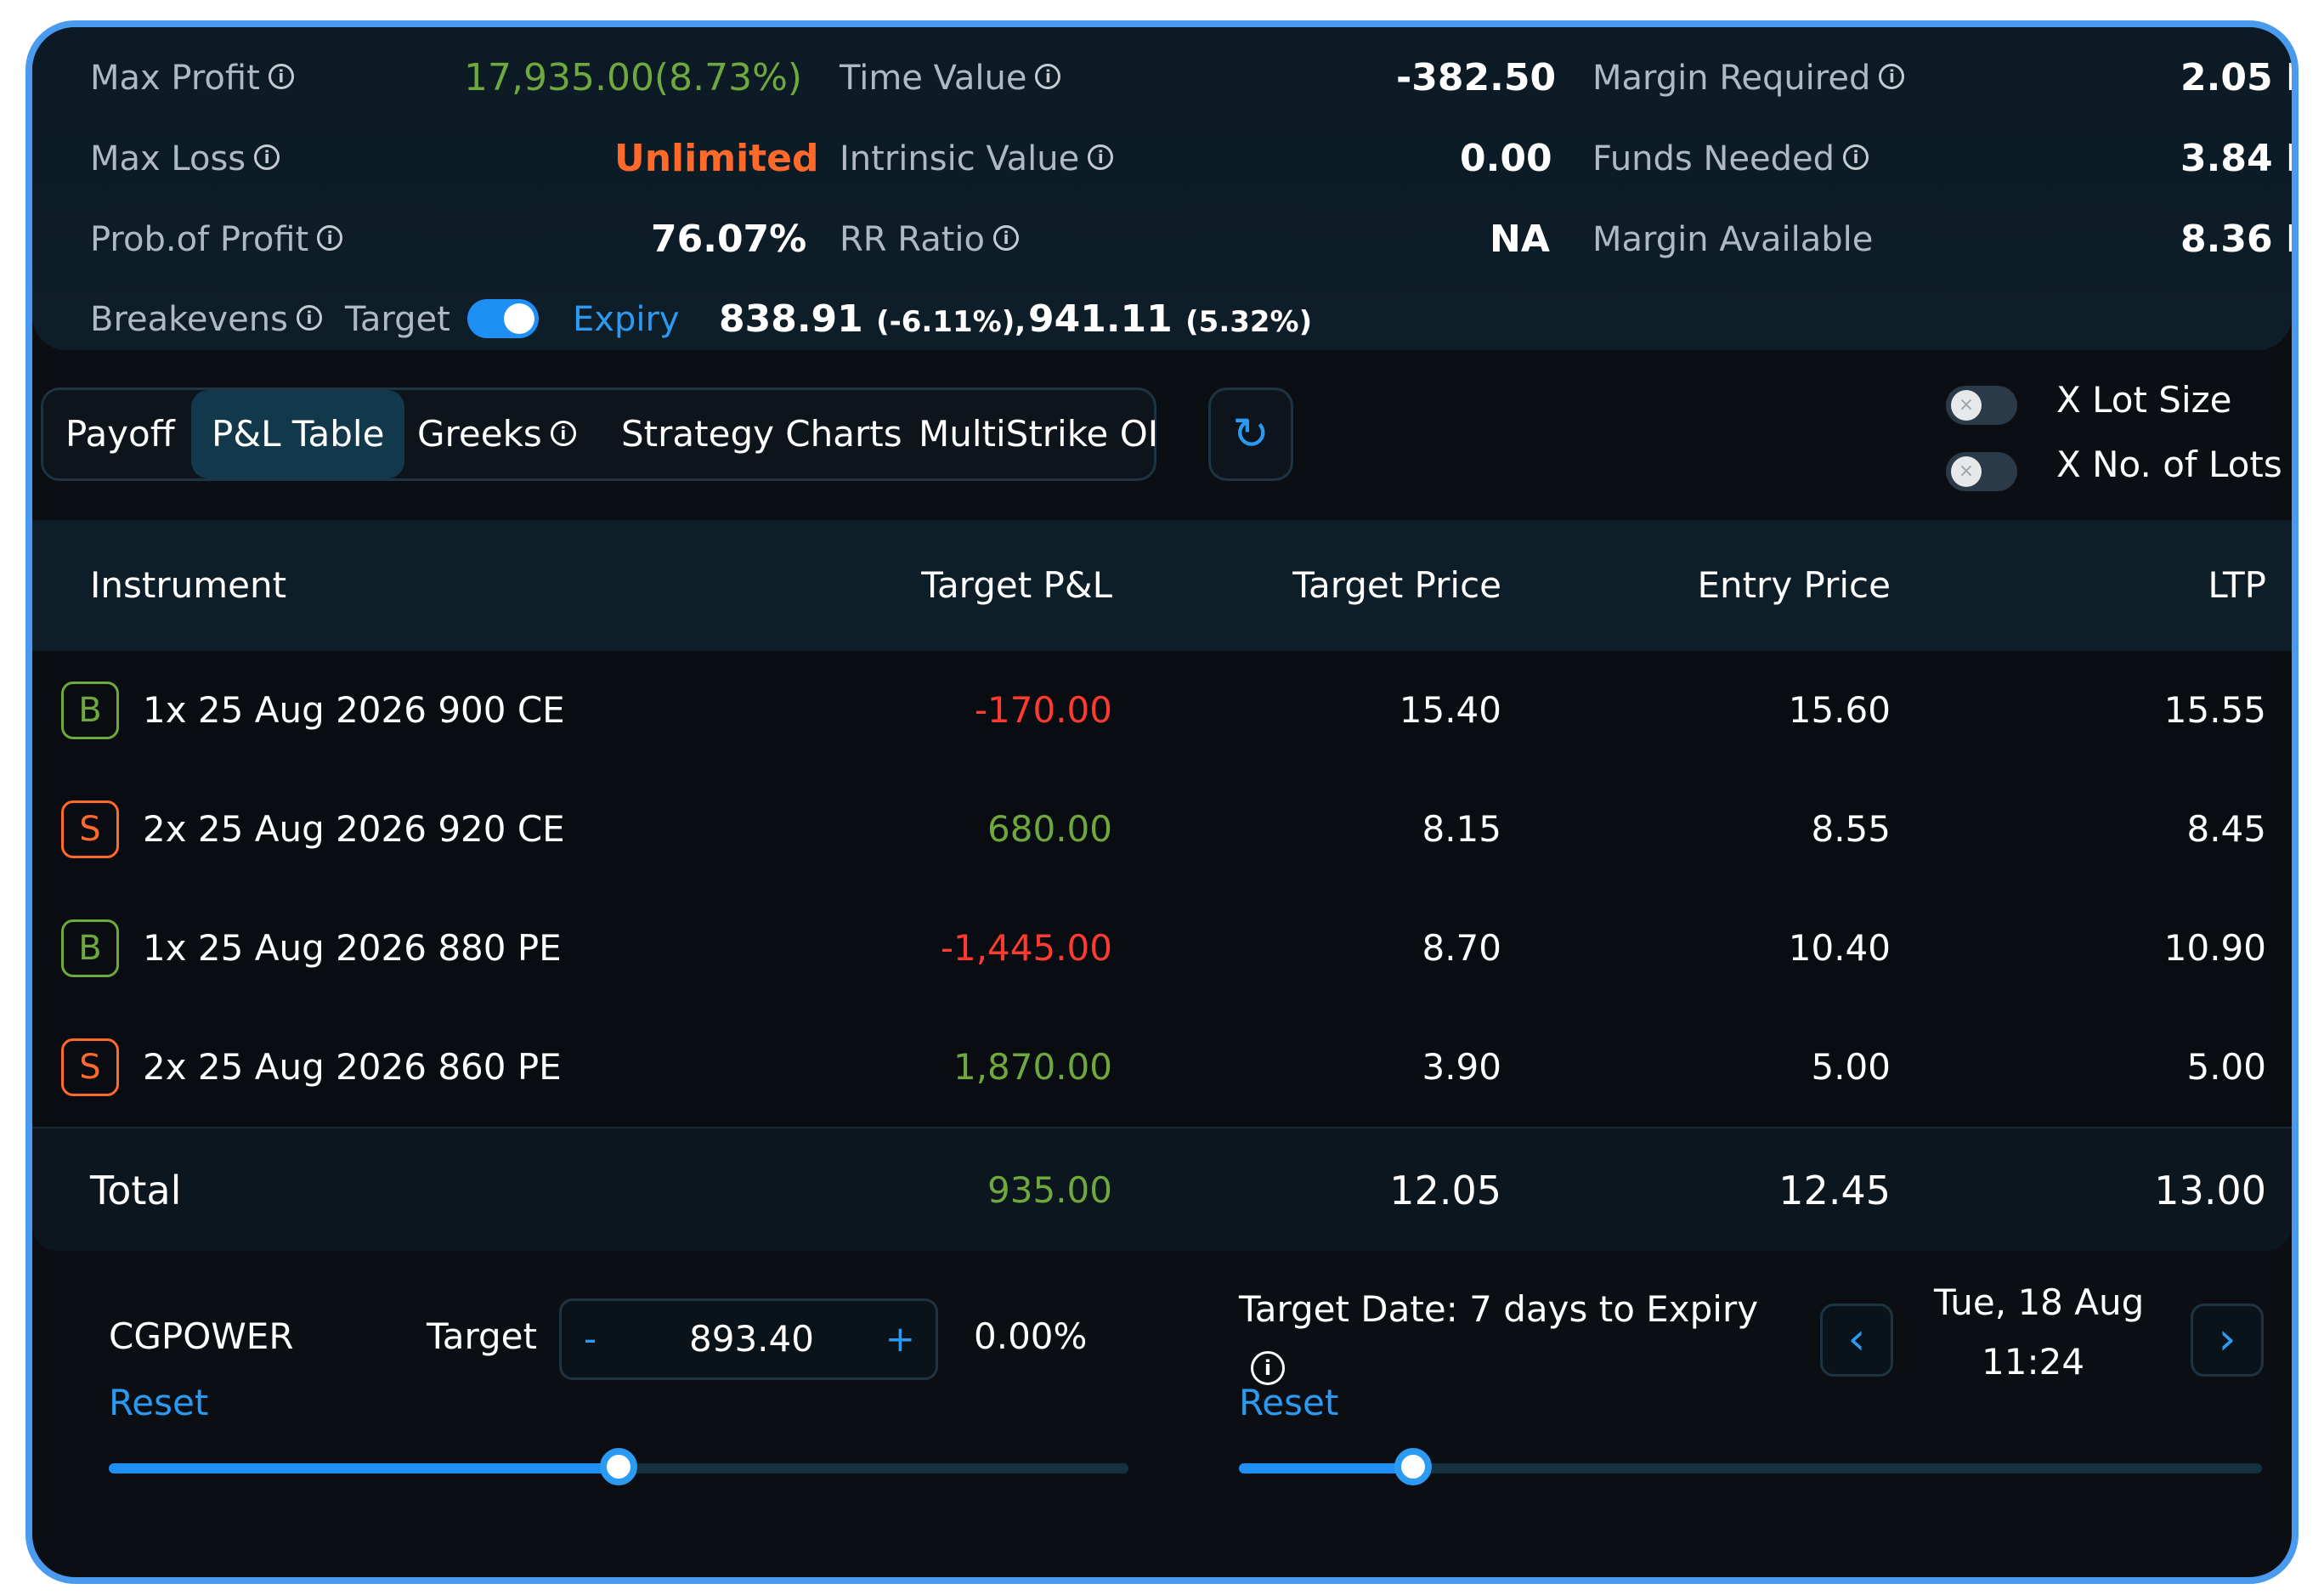  I want to click on no-of-lots-toggle, so click(1981, 471).